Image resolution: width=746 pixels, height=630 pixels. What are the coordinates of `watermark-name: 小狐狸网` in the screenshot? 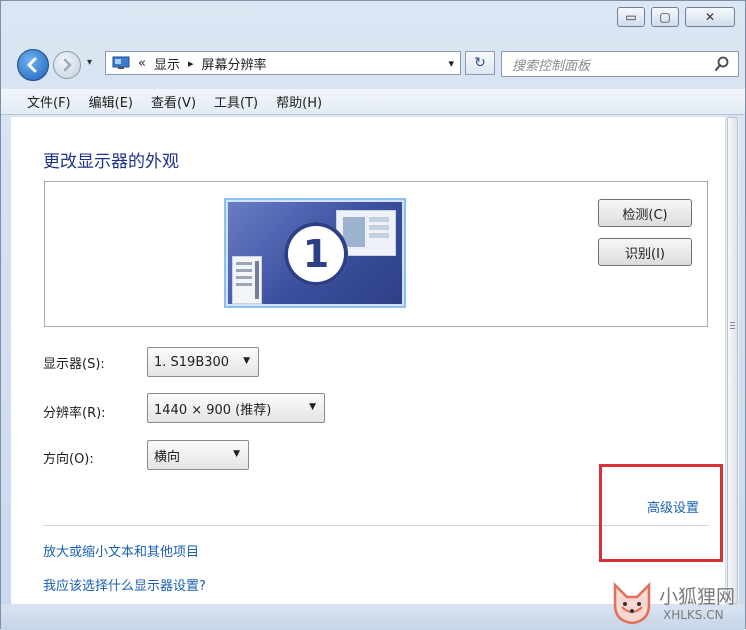 It's located at (697, 597).